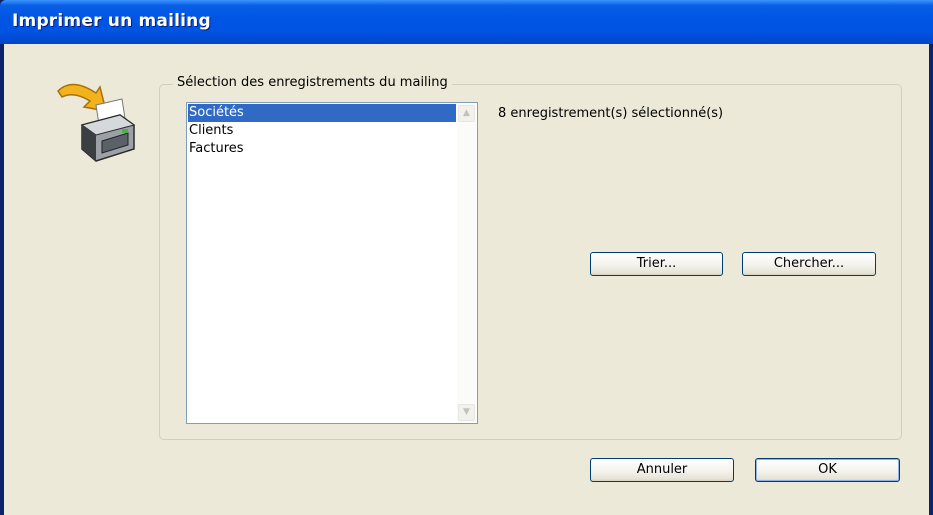 The width and height of the screenshot is (933, 515). What do you see at coordinates (466, 412) in the screenshot?
I see `scroll-down-icon: ▼` at bounding box center [466, 412].